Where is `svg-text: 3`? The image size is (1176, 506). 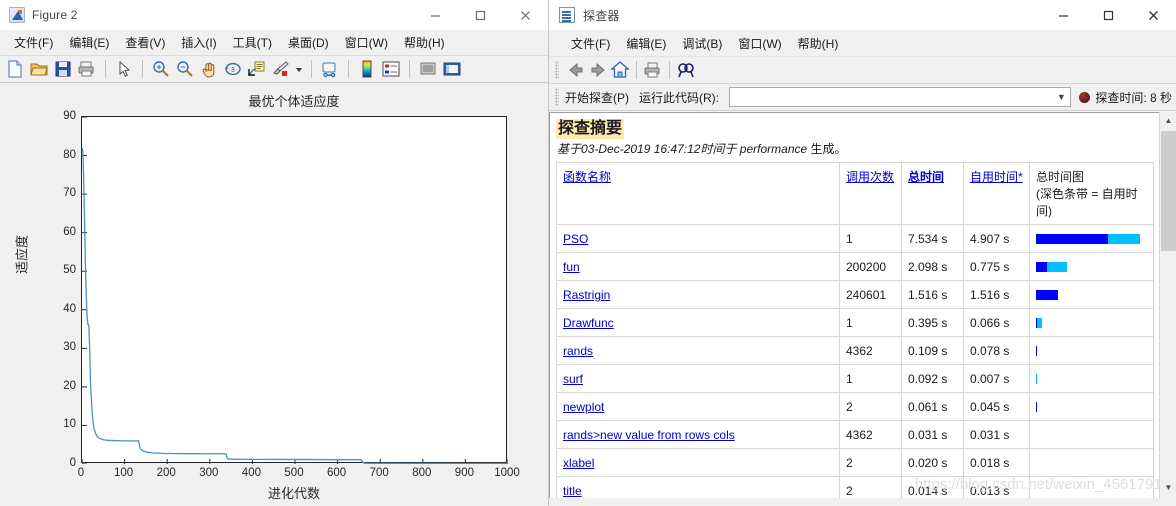
svg-text: 3 is located at coordinates (233, 70).